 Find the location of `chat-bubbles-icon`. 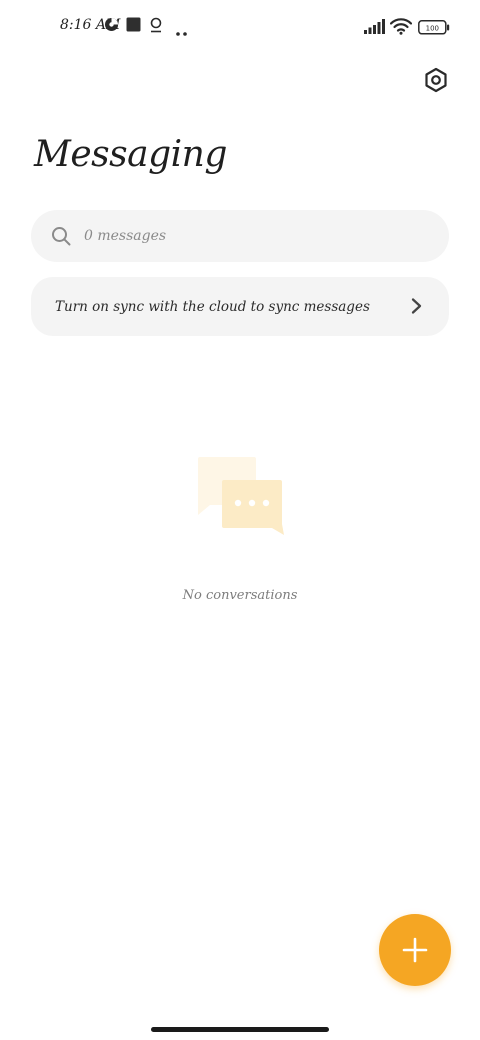

chat-bubbles-icon is located at coordinates (241, 496).